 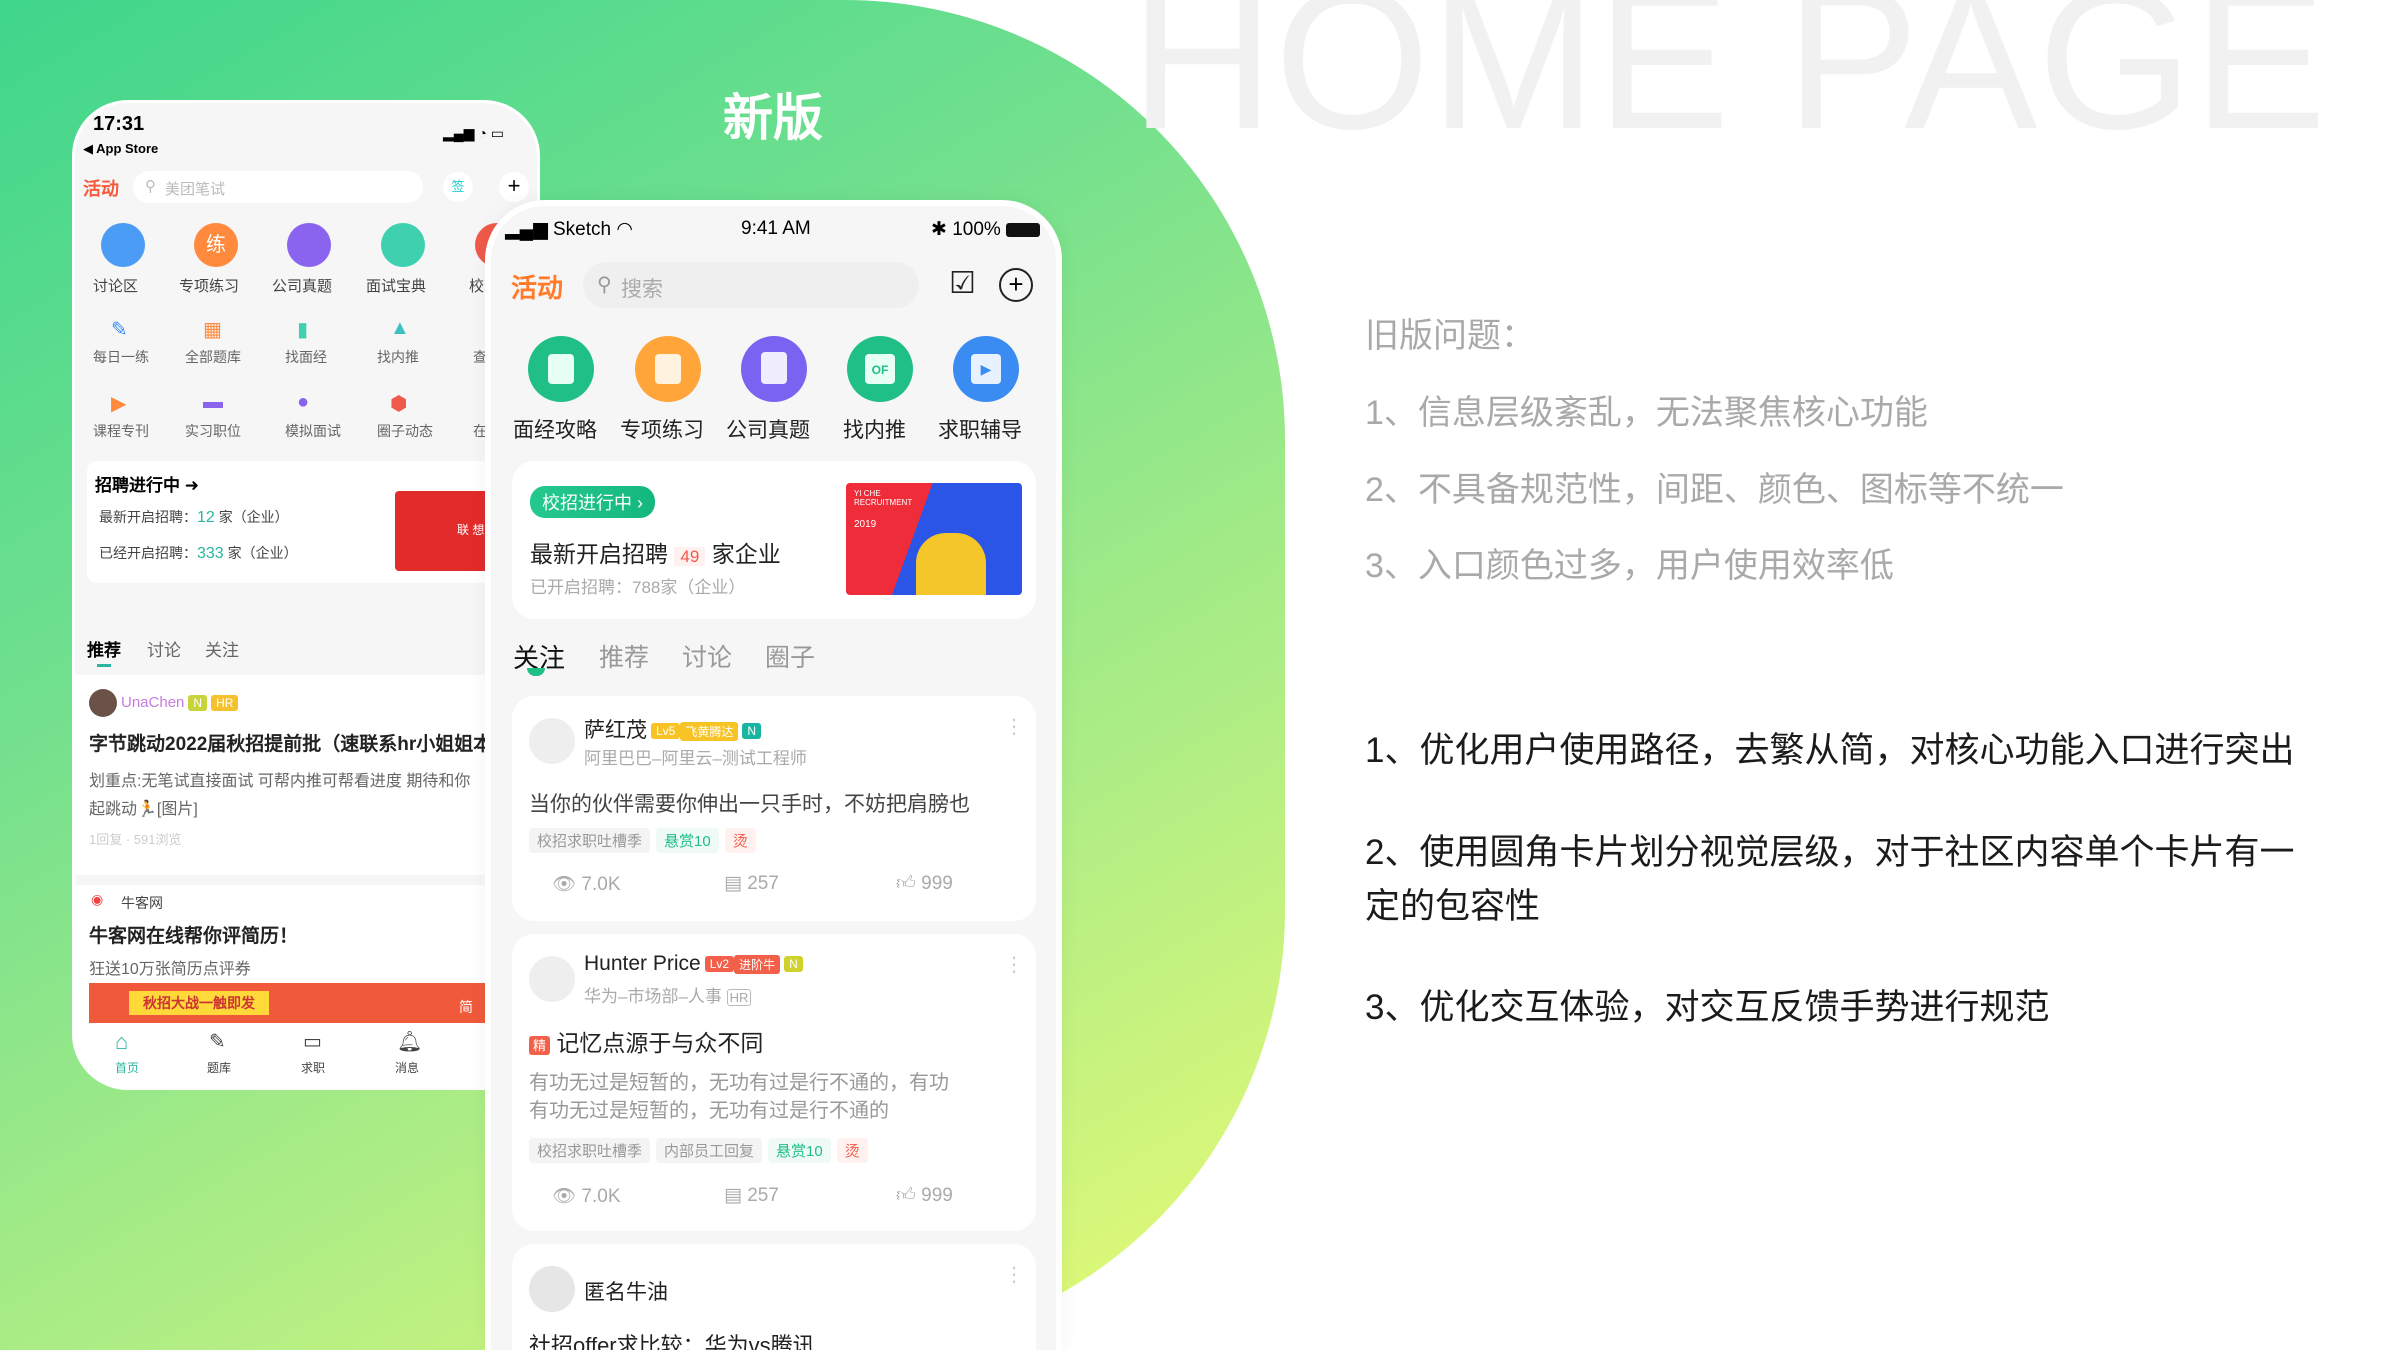 What do you see at coordinates (555, 430) in the screenshot?
I see `entry-label: 面经攻略` at bounding box center [555, 430].